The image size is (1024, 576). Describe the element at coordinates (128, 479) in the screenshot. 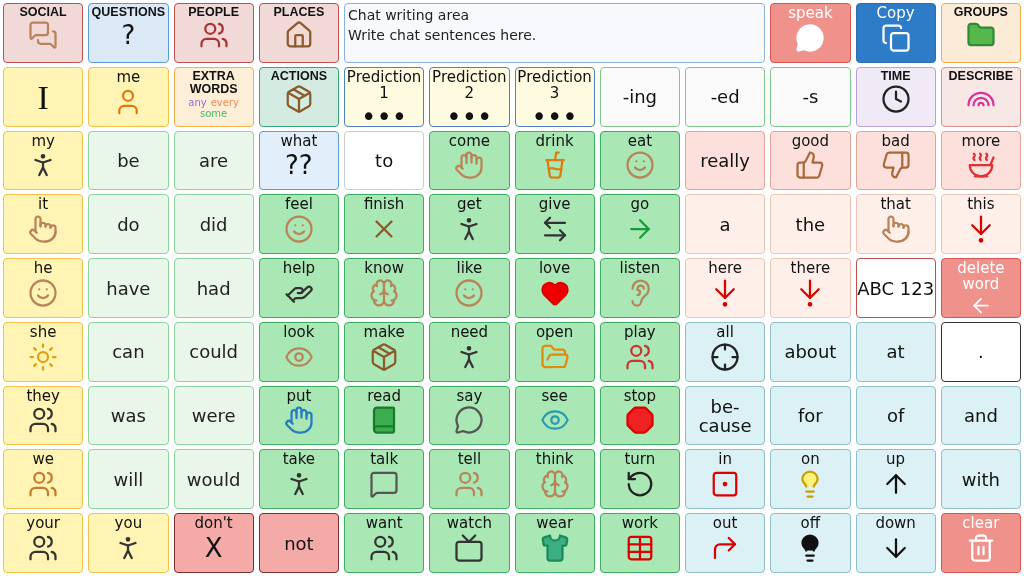

I see `word-button: will` at that location.